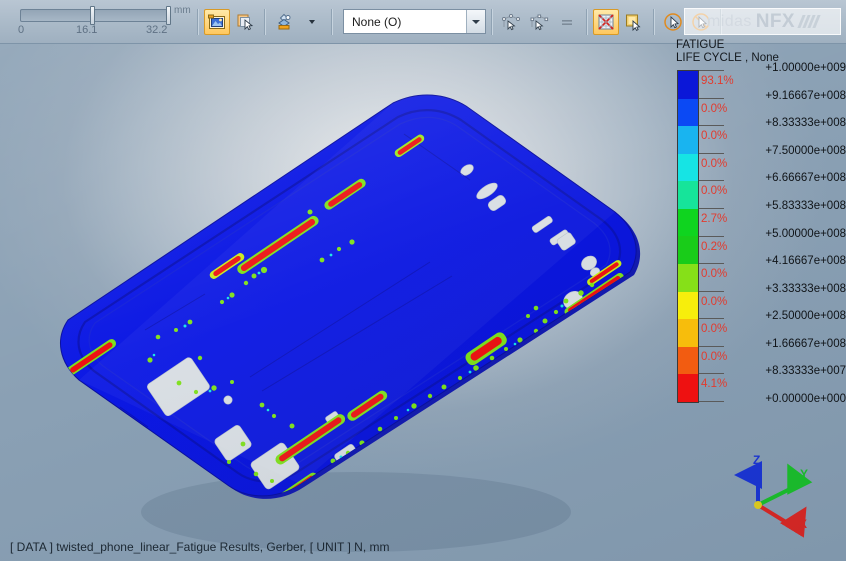 The image size is (846, 561). I want to click on legend-percent-label: 2.7%, so click(714, 218).